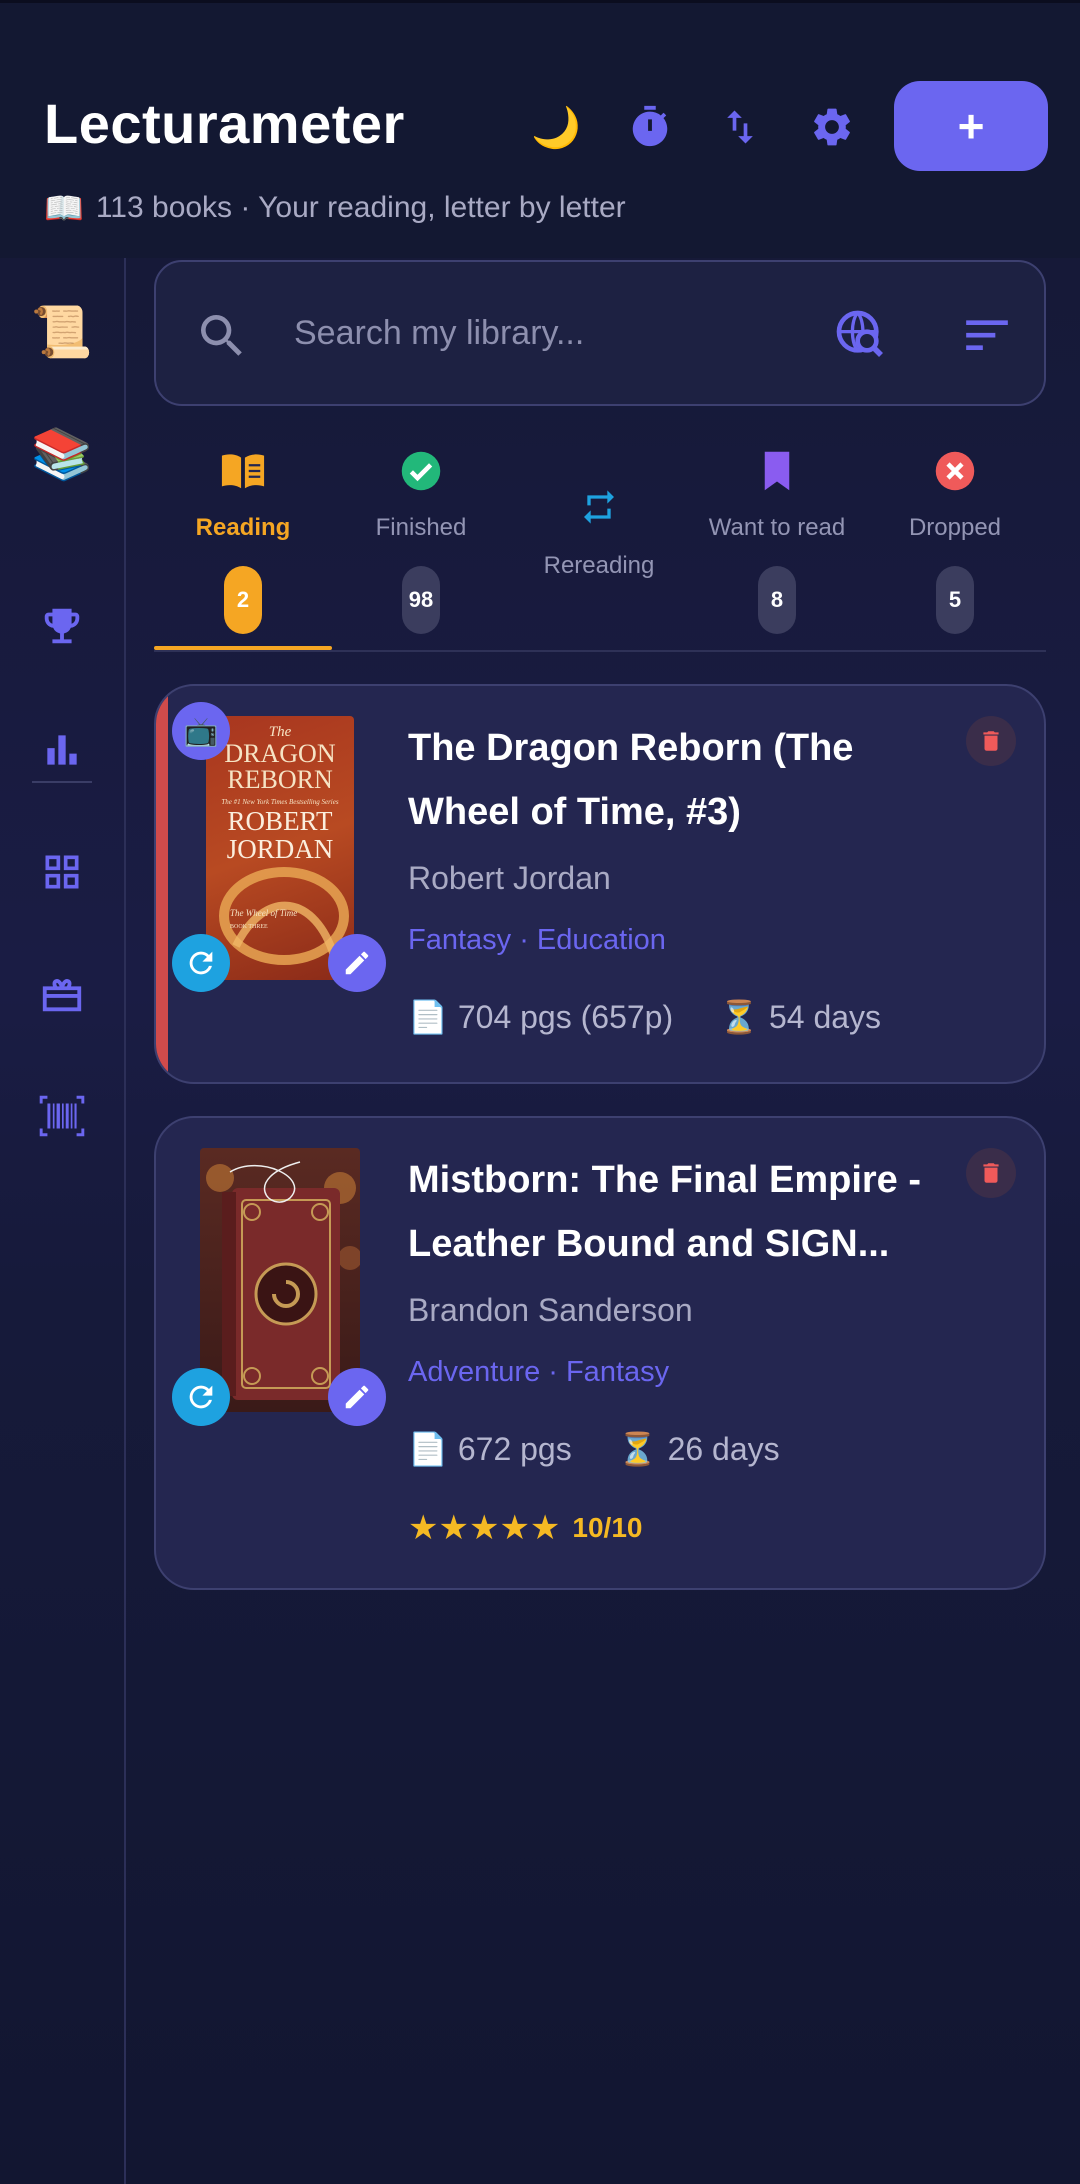 This screenshot has height=2184, width=1080. I want to click on star-icons: ★★★★★, so click(484, 1528).